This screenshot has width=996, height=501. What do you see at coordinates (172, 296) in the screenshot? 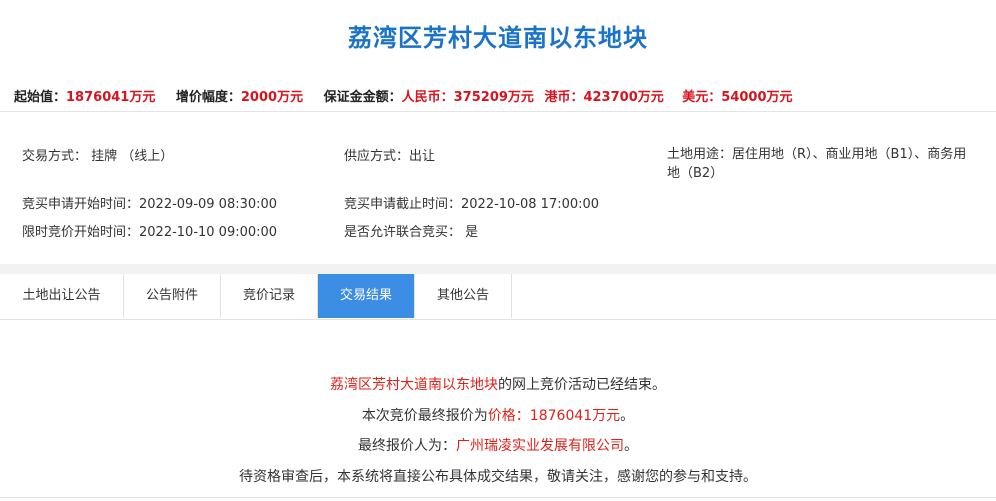
I see `tab-announcement-attachments: 公告附件` at bounding box center [172, 296].